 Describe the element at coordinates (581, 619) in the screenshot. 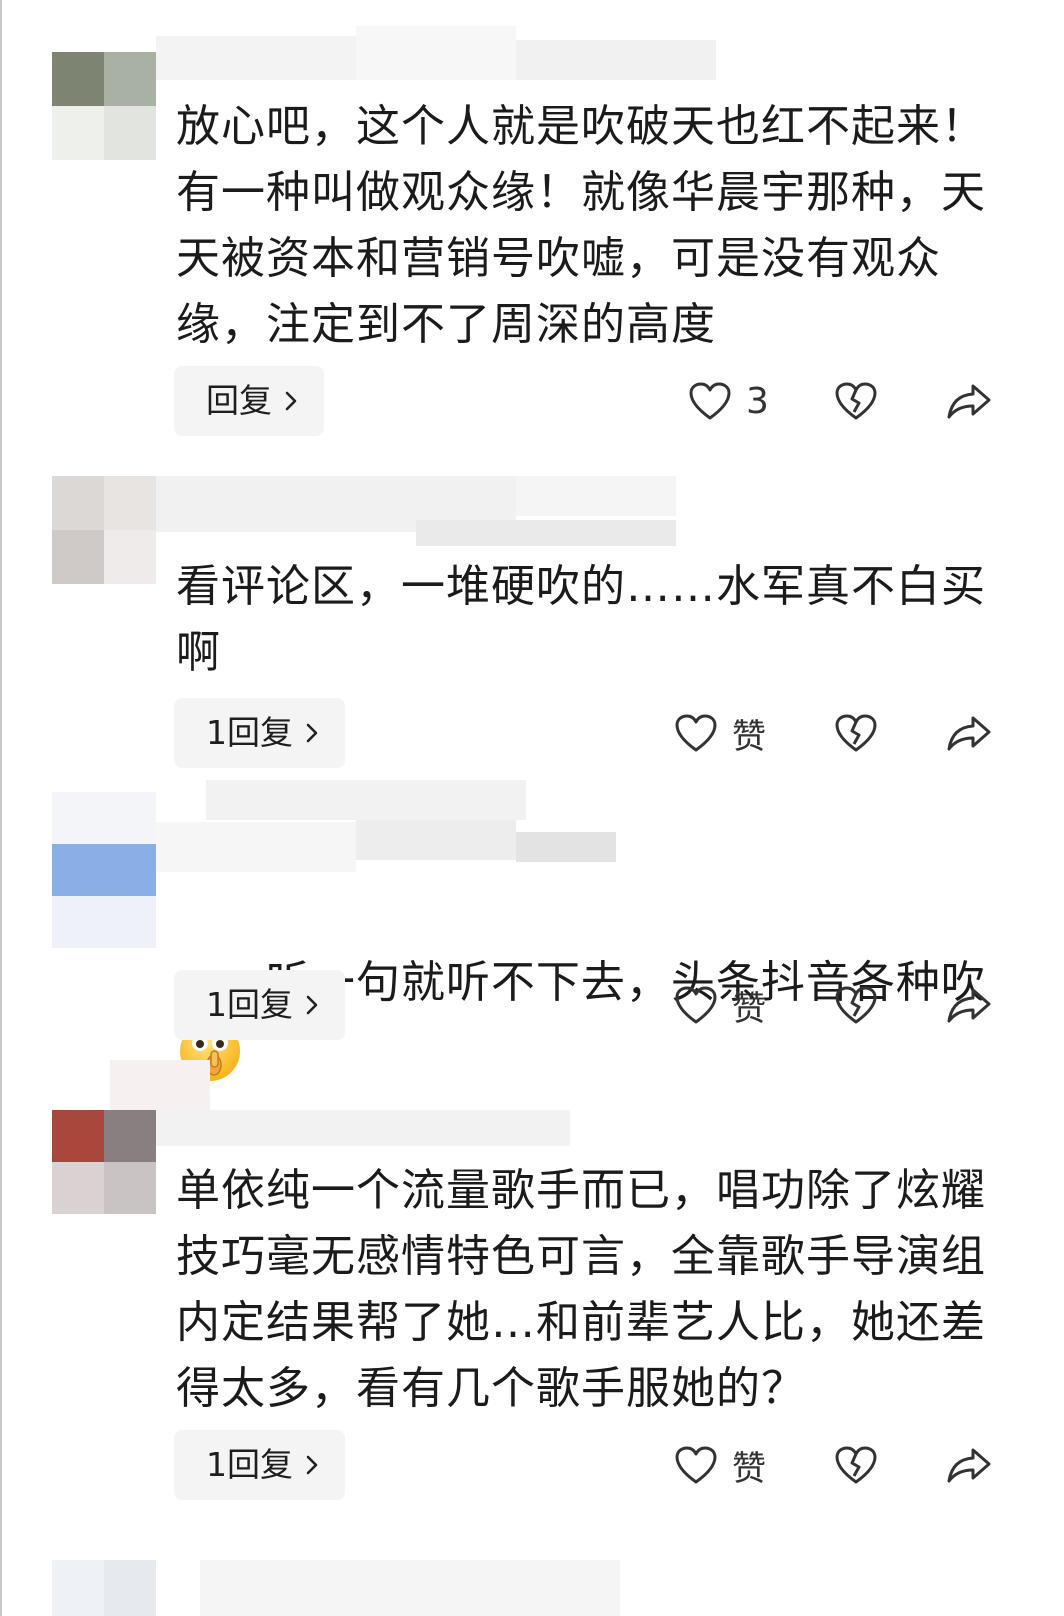

I see `comment-text: 看评论区，一堆硬吹的……水军真不白买啊` at that location.